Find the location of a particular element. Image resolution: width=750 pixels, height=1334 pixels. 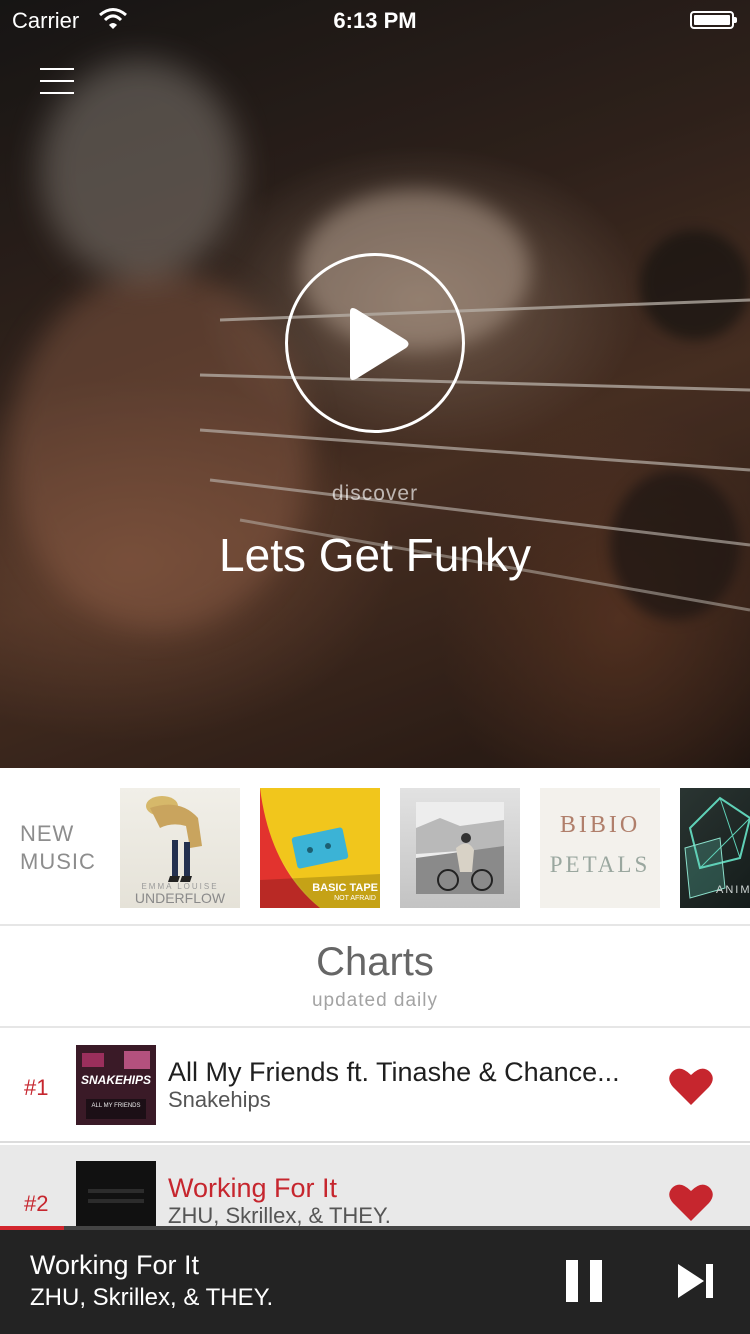

album-cover-title: ANIMA is located at coordinates (733, 890).